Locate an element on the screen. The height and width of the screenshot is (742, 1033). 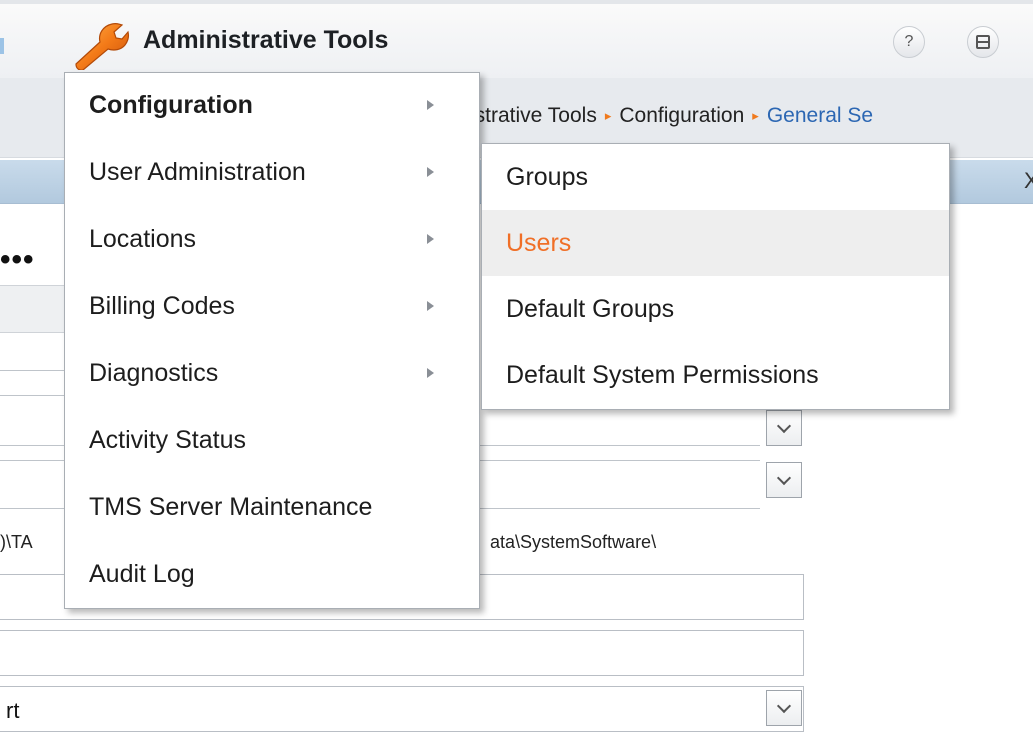
breadcrumb: istrative Tools ▸ Configuration ▸ General Se is located at coordinates (671, 116).